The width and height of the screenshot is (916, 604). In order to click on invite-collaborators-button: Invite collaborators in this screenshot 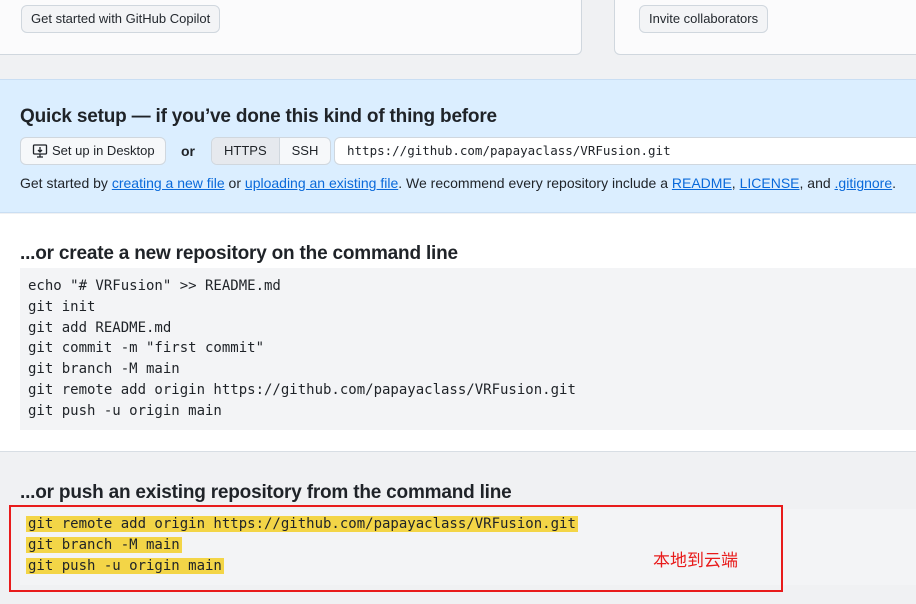, I will do `click(704, 19)`.